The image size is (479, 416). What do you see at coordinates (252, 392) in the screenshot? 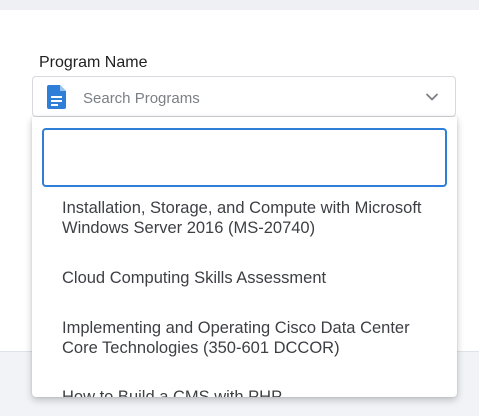
I see `dropdown-option: How to Build a CMS with PHP` at bounding box center [252, 392].